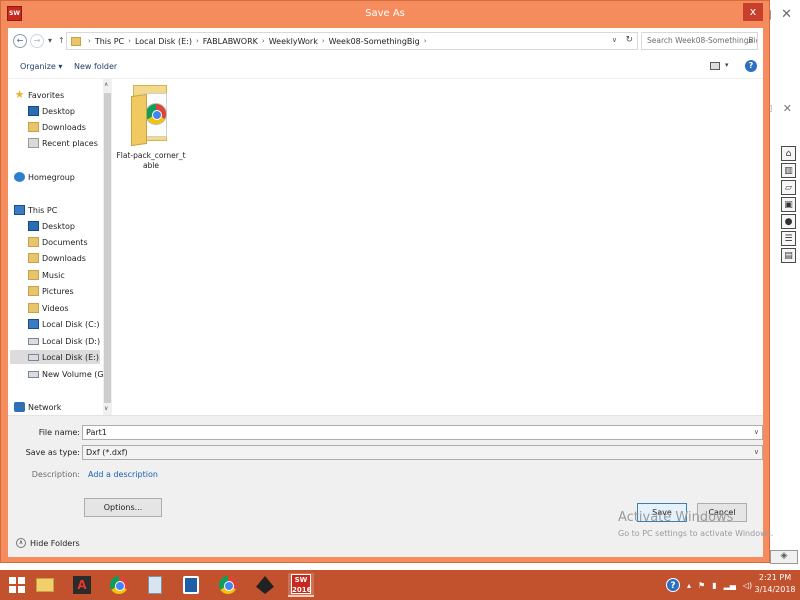 This screenshot has height=600, width=800. I want to click on status-icon: ◈, so click(784, 557).